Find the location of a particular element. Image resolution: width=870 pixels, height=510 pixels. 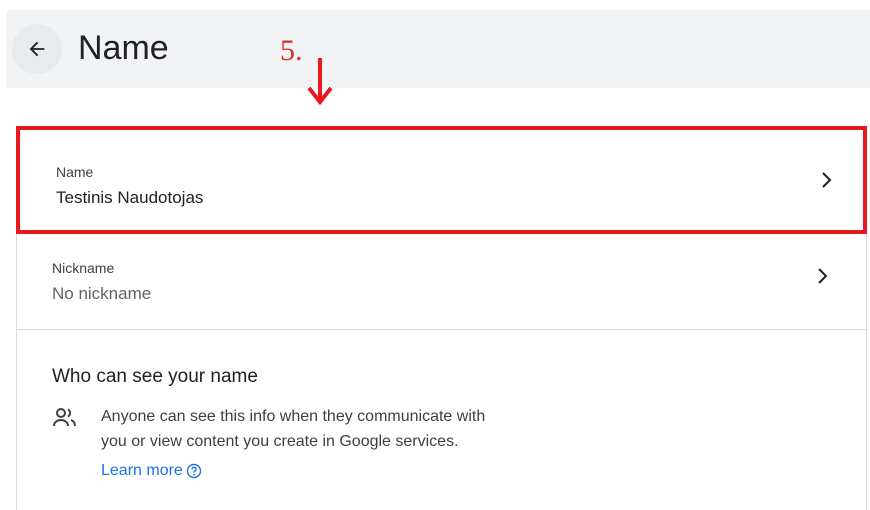

back-arrow-icon is located at coordinates (37, 49).